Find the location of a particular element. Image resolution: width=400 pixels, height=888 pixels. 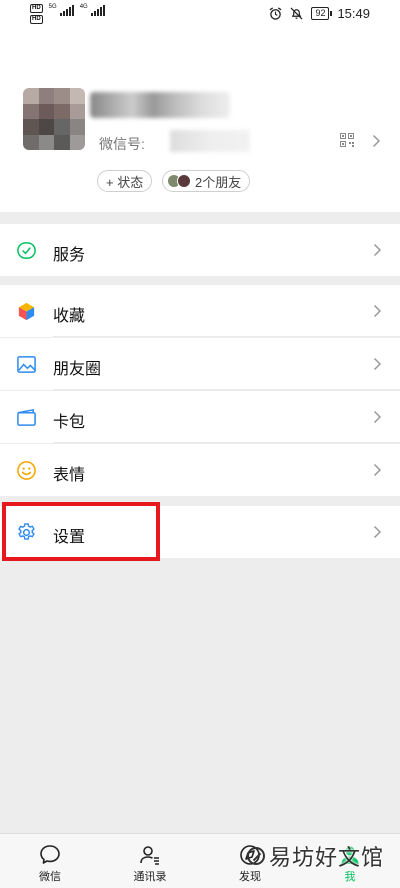

cards-label: 卡包 is located at coordinates (69, 422).